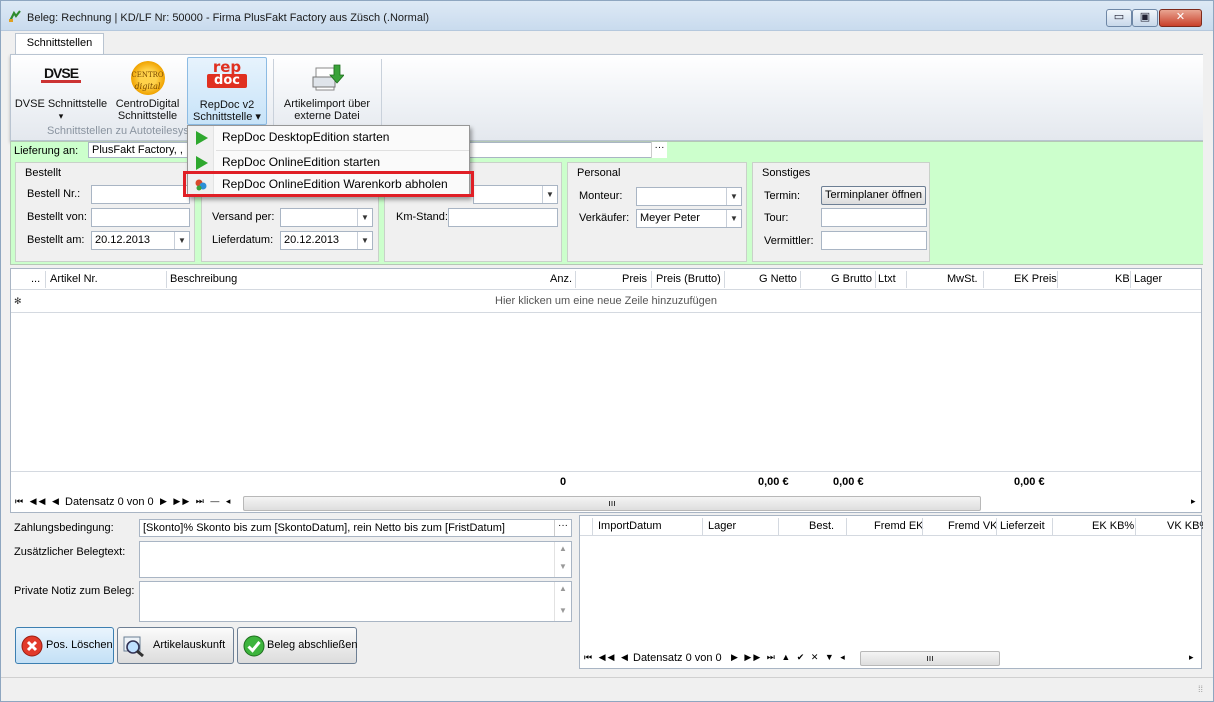 The width and height of the screenshot is (1214, 702). What do you see at coordinates (689, 218) in the screenshot?
I see `verkaeufer-select: Meyer Peter ▼` at bounding box center [689, 218].